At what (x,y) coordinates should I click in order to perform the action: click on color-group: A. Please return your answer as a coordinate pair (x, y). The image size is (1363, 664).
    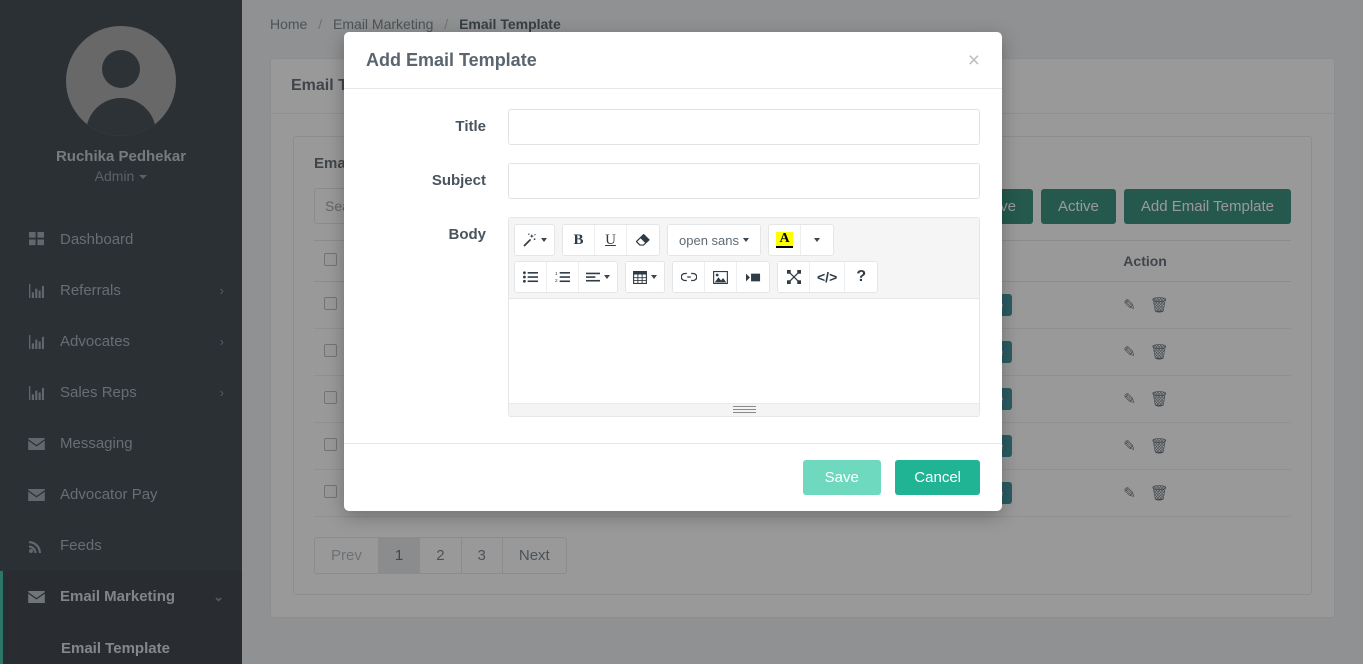
    Looking at the image, I should click on (801, 240).